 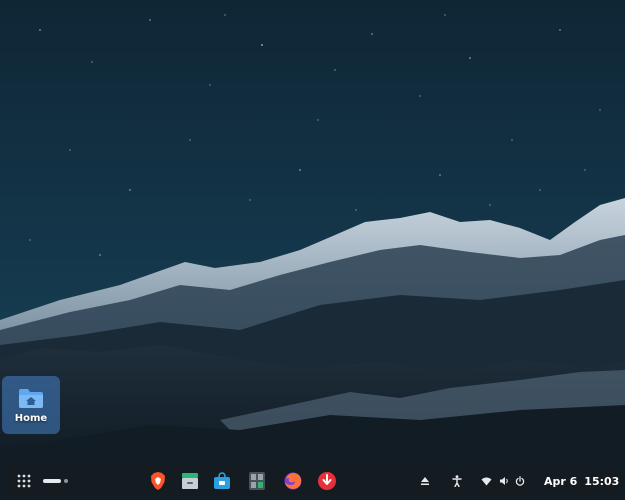 I want to click on dock: Apr 6 15:03, so click(x=312, y=481).